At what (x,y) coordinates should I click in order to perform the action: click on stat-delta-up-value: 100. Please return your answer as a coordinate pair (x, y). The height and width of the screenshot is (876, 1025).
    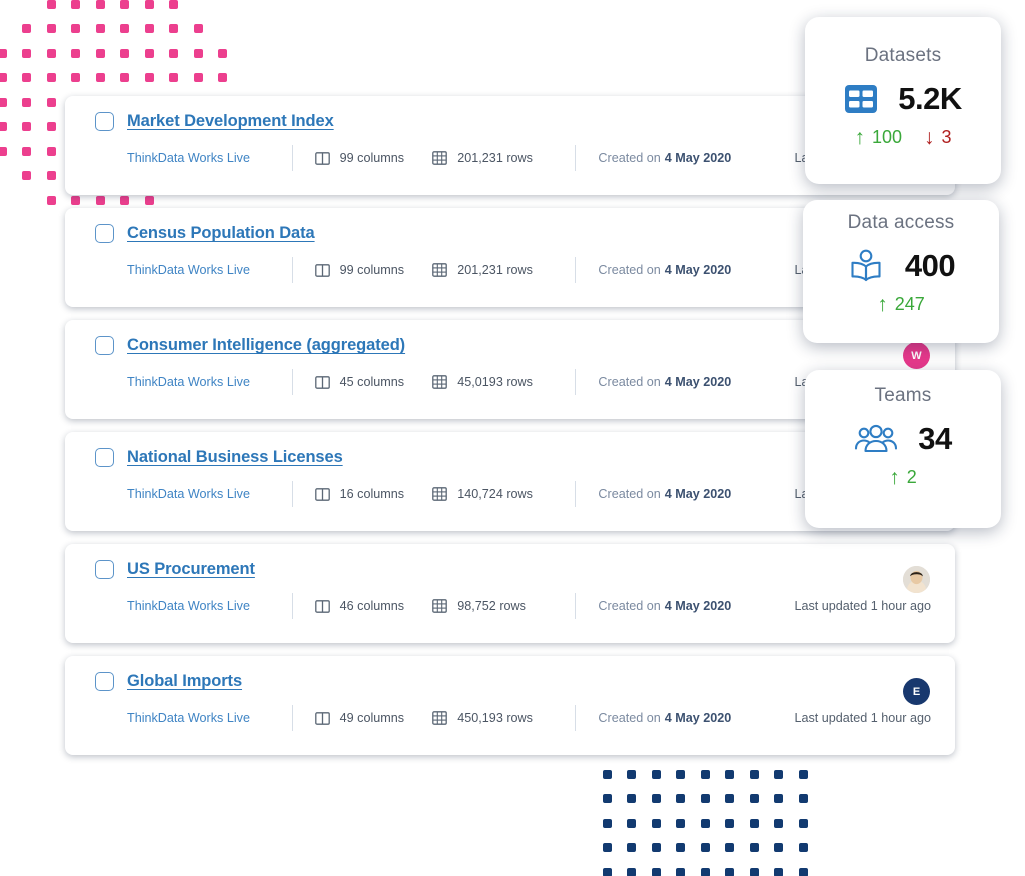
    Looking at the image, I should click on (887, 137).